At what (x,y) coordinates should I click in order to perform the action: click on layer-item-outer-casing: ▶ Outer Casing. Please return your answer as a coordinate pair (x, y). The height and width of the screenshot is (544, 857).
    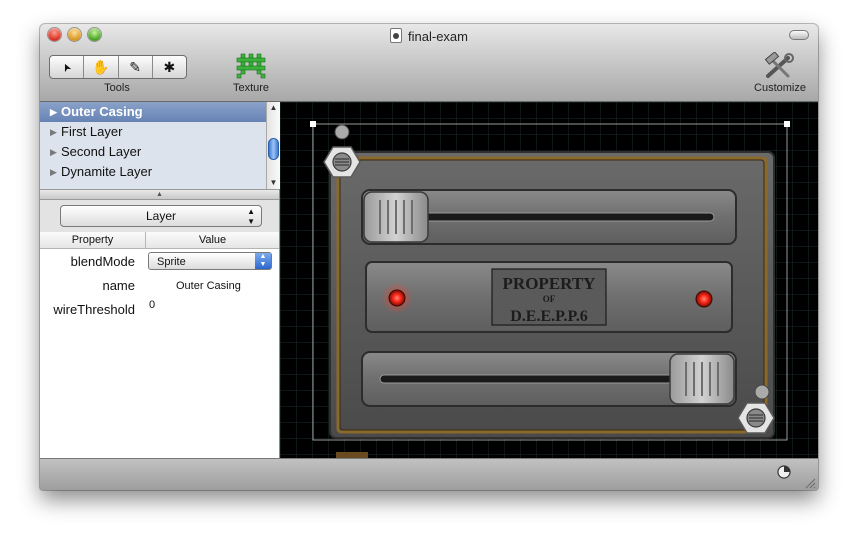
    Looking at the image, I should click on (153, 112).